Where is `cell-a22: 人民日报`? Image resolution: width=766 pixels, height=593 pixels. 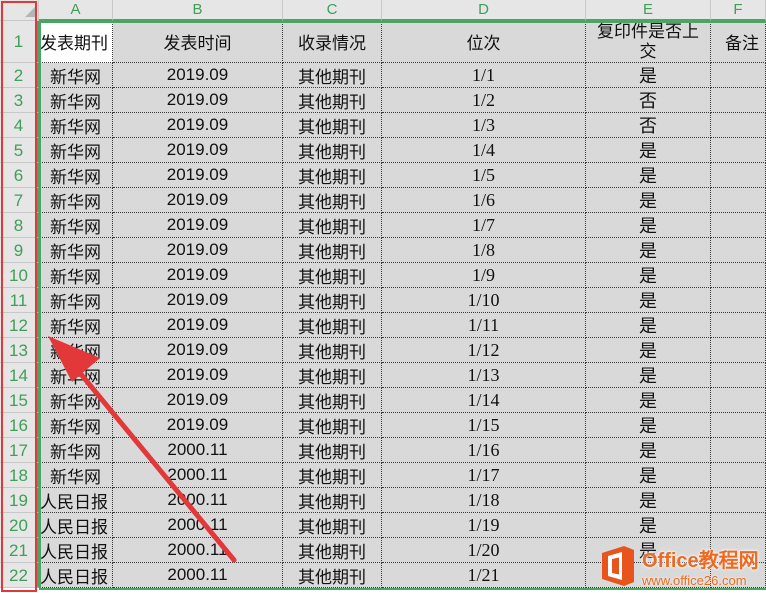
cell-a22: 人民日报 is located at coordinates (76, 575).